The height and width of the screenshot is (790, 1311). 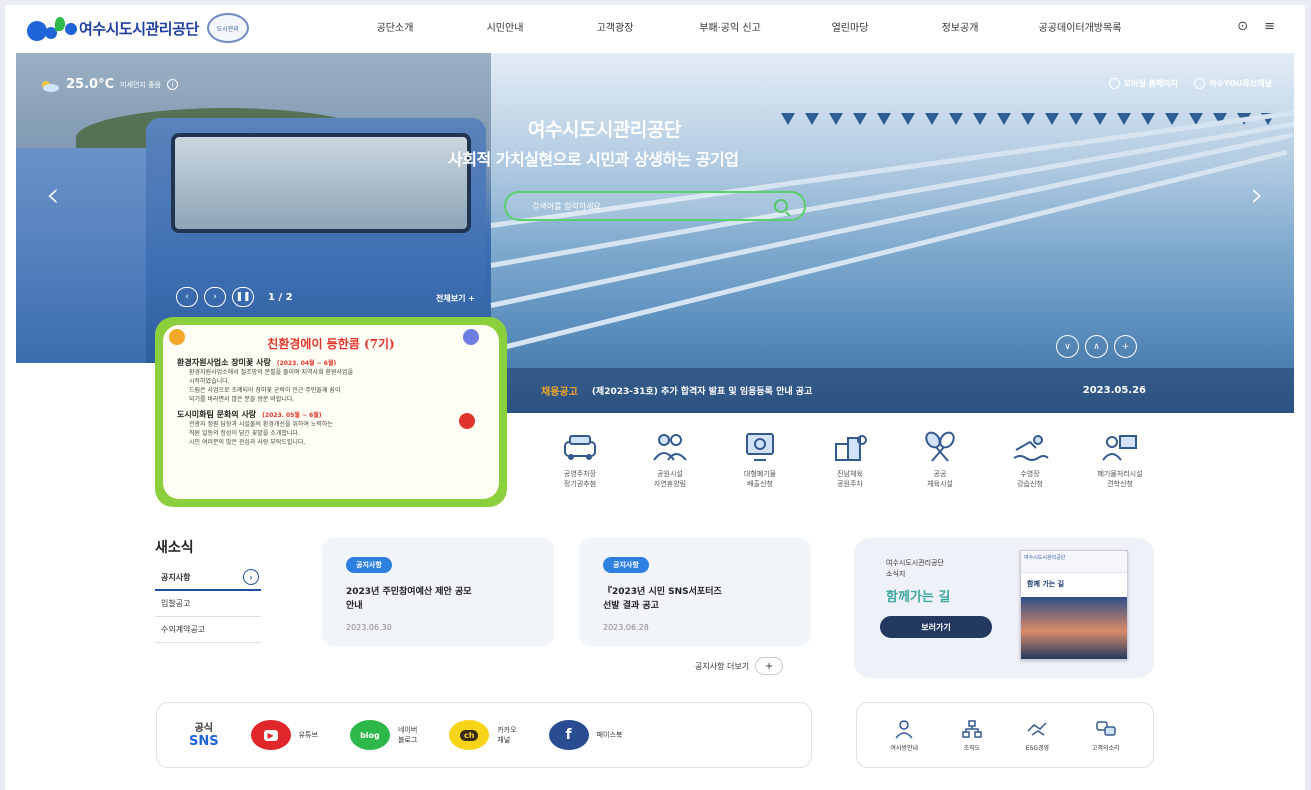 What do you see at coordinates (760, 459) in the screenshot?
I see `quick-bulky-waste: 대형폐기물 배출신청` at bounding box center [760, 459].